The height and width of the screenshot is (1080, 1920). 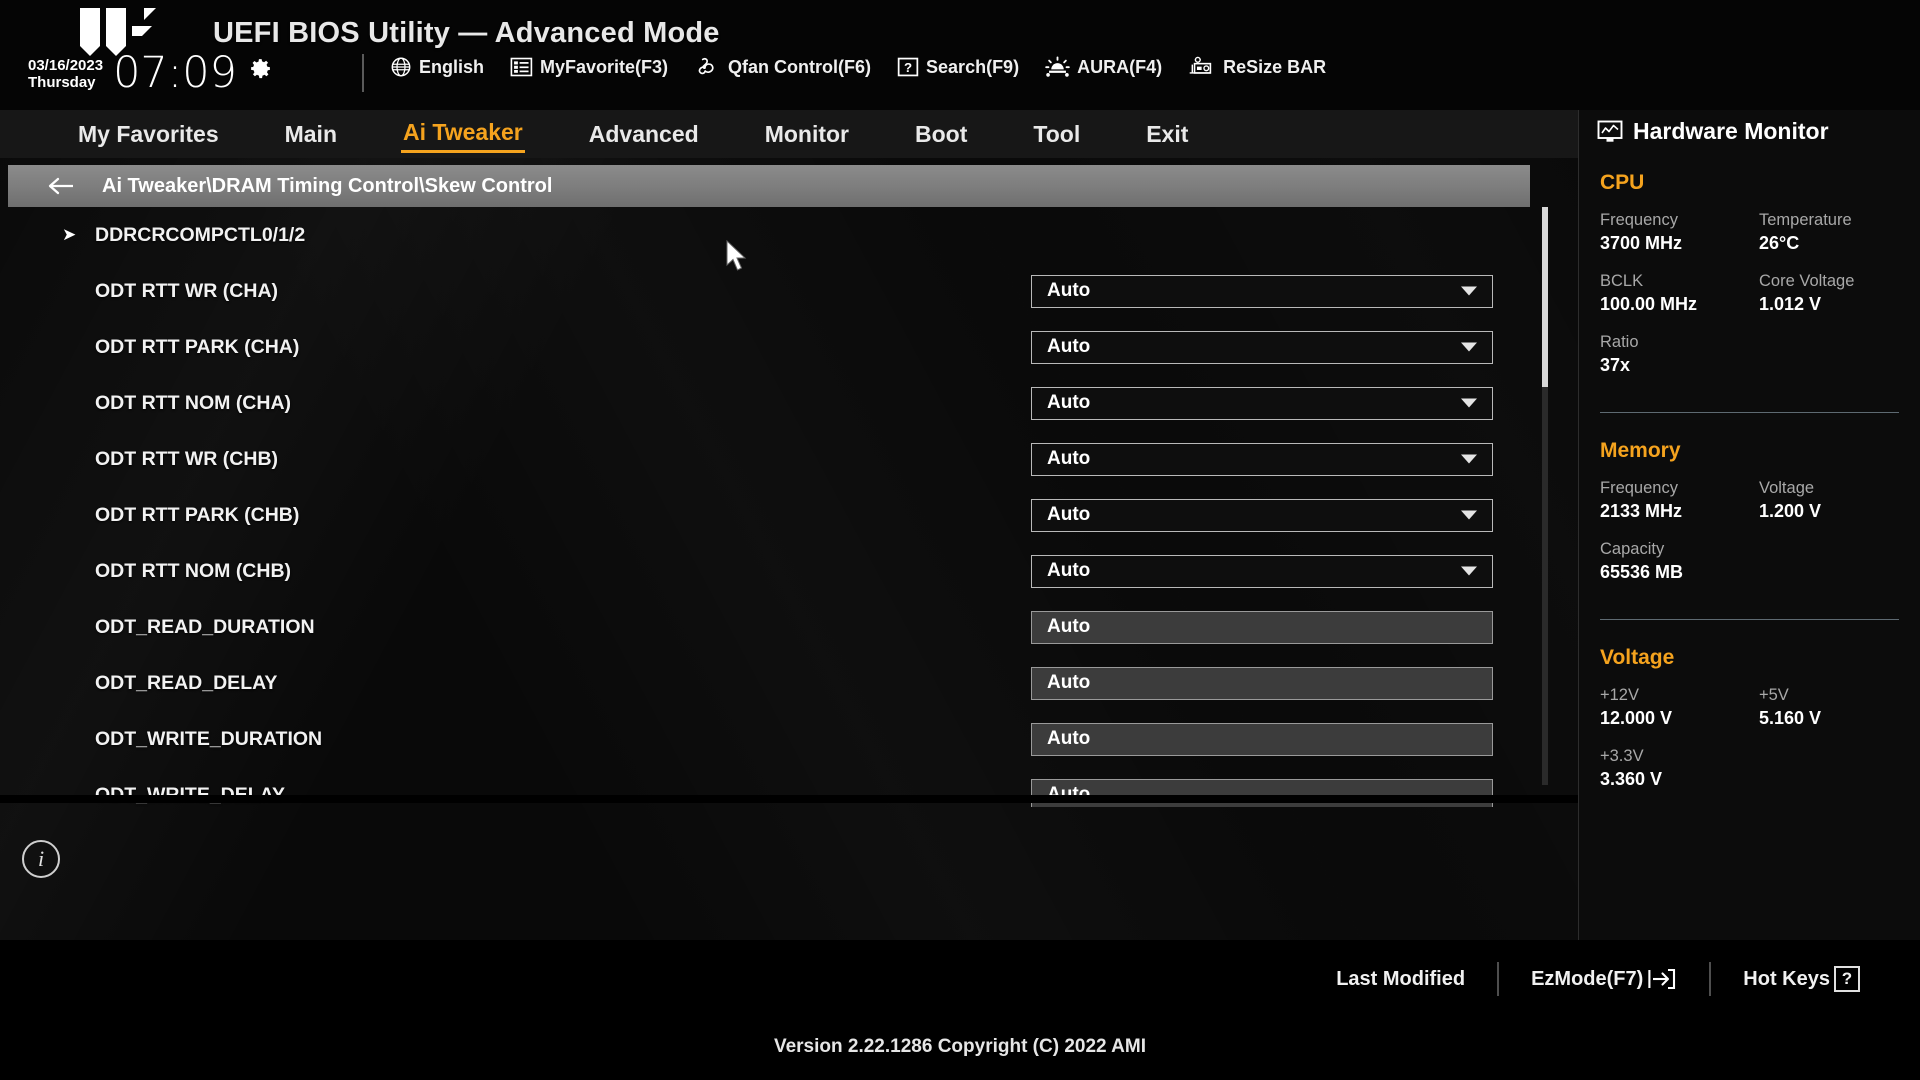 I want to click on nav-tab-monitor: Monitor, so click(x=807, y=134).